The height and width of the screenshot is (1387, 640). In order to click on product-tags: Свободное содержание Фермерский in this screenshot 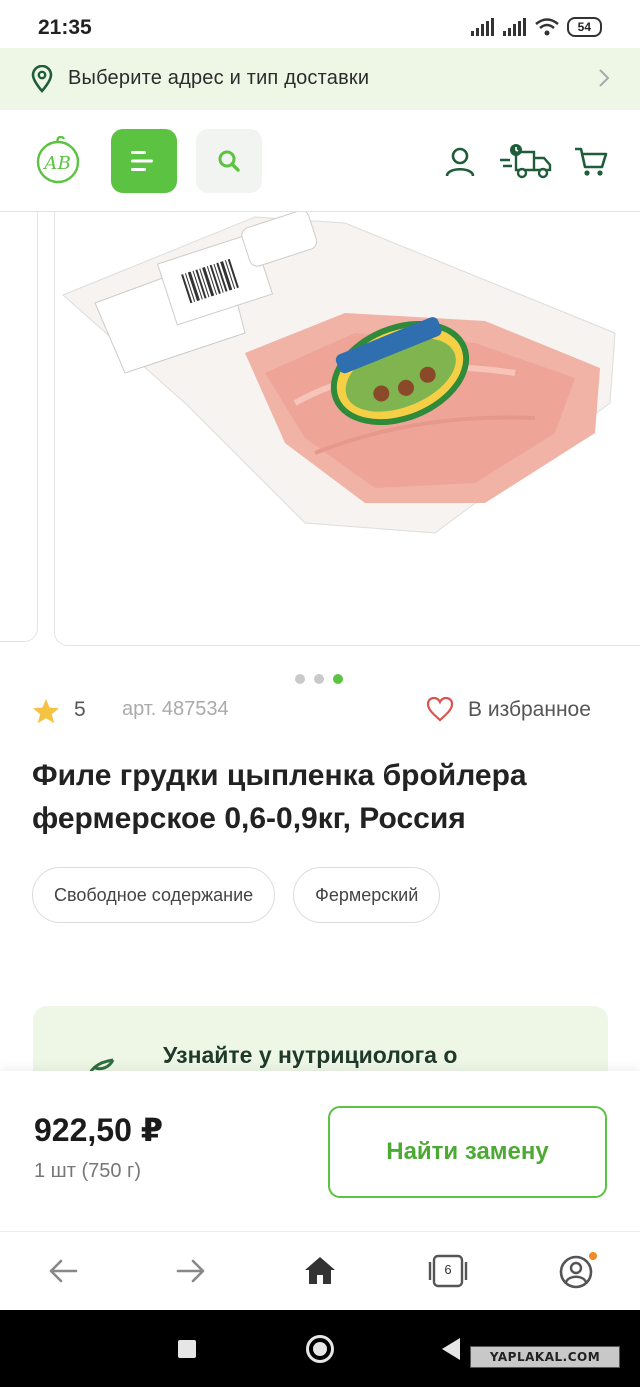, I will do `click(236, 895)`.